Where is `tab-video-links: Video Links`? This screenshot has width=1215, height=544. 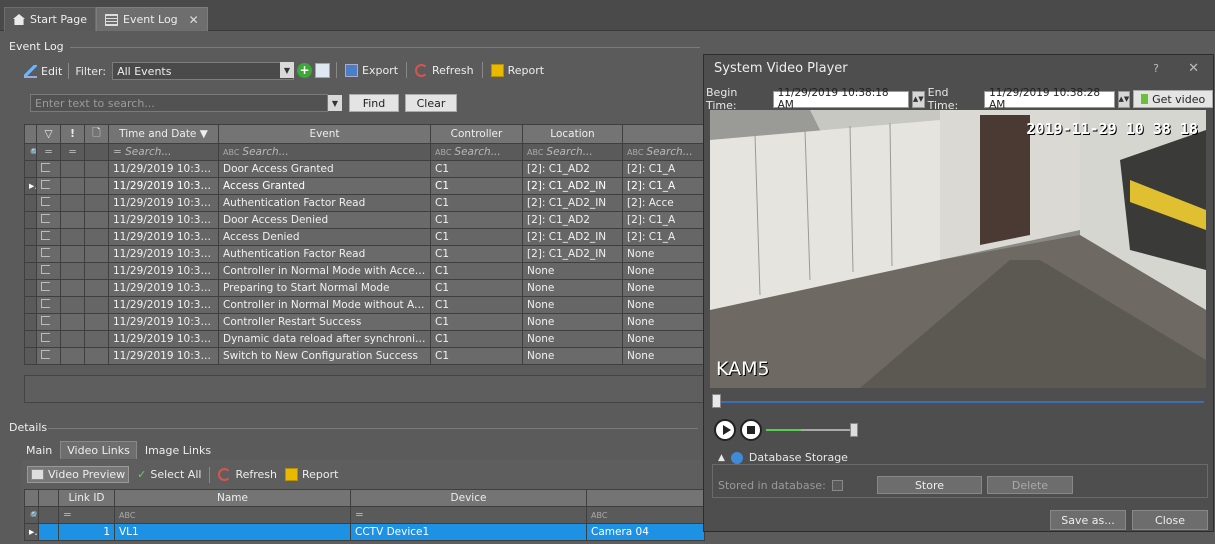 tab-video-links: Video Links is located at coordinates (98, 450).